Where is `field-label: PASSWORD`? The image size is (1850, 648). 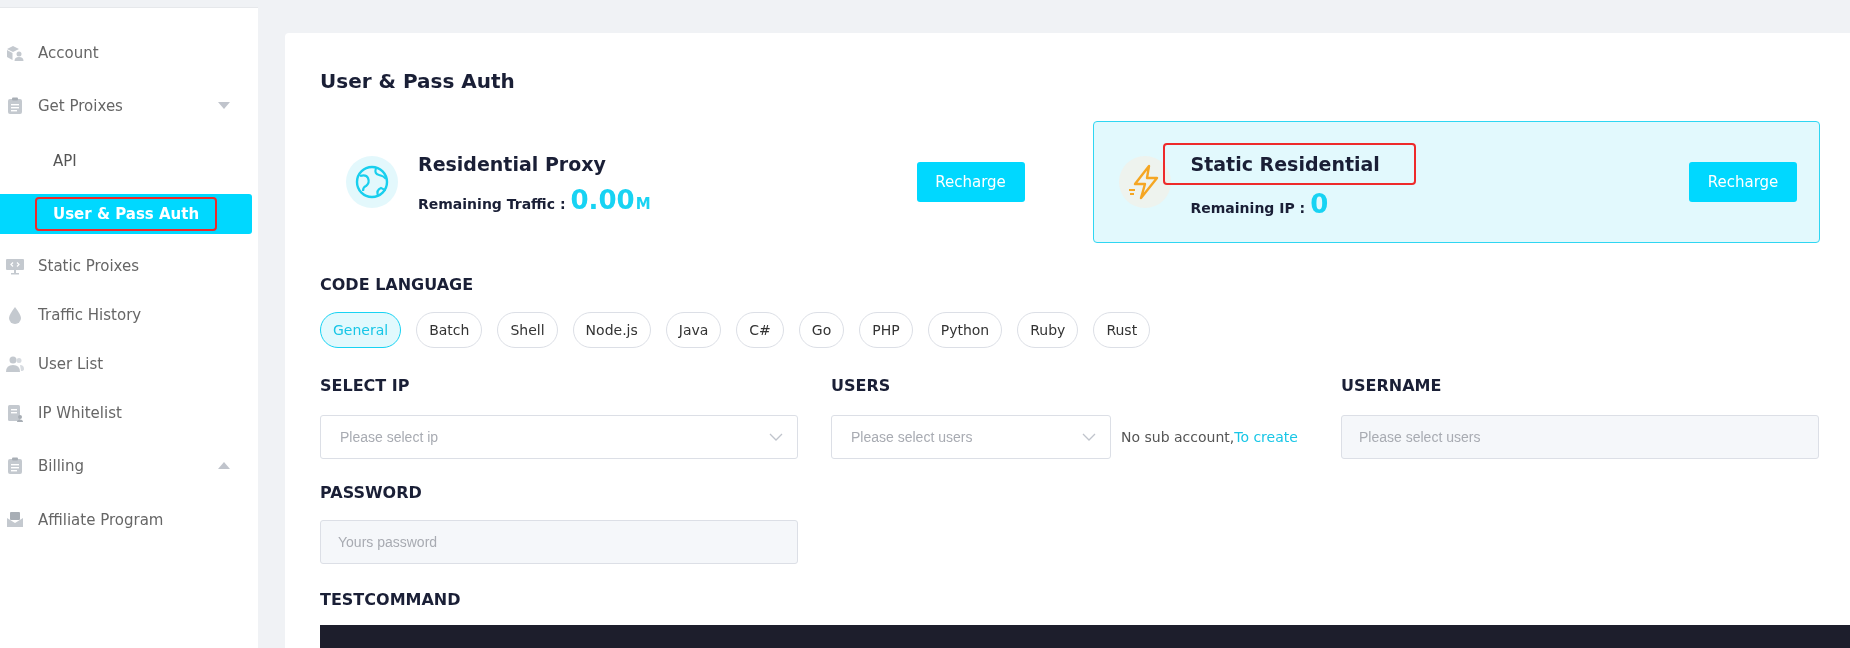
field-label: PASSWORD is located at coordinates (371, 492).